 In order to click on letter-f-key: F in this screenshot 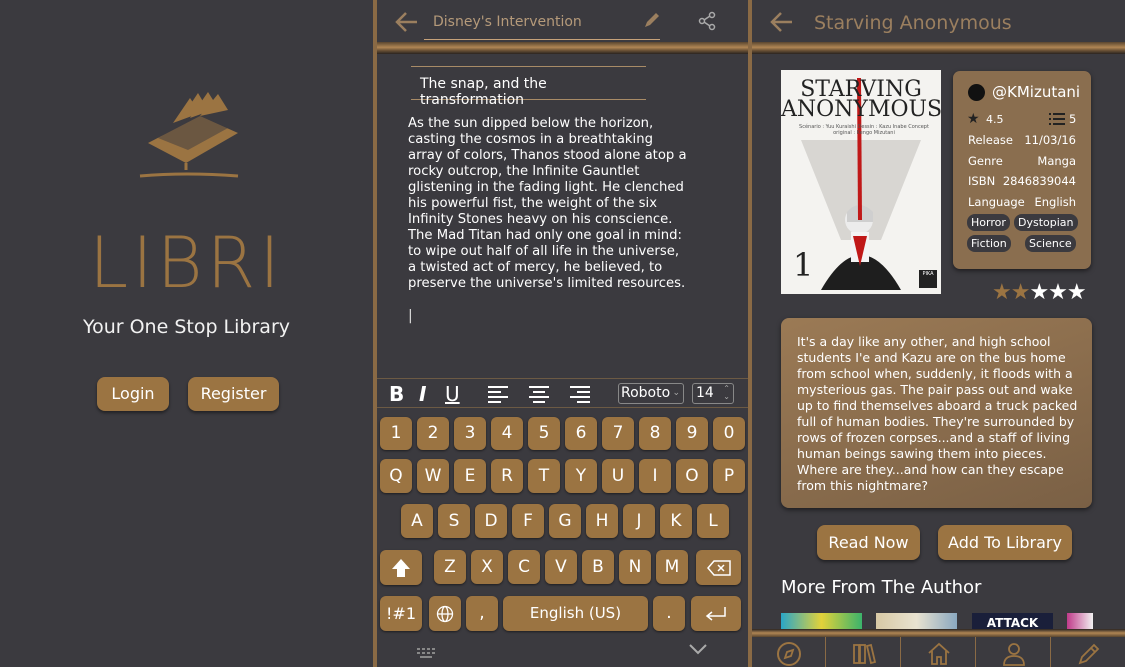, I will do `click(528, 521)`.